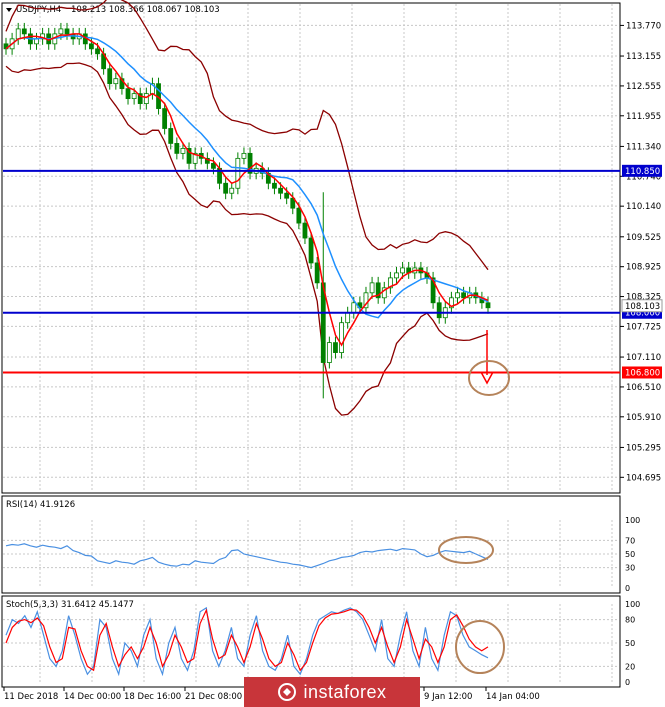 The width and height of the screenshot is (665, 707). Describe the element at coordinates (630, 568) in the screenshot. I see `sub-tick-label: 30` at that location.